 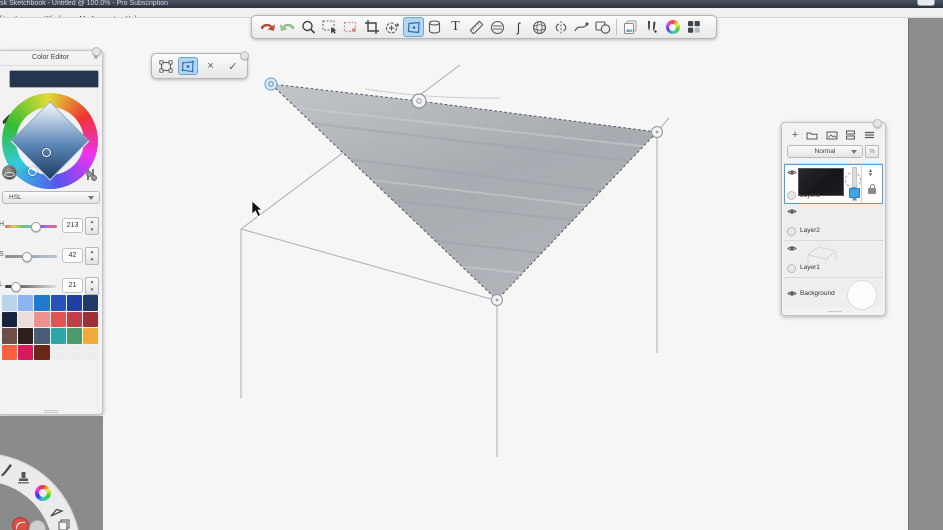 I want to click on menu-item-image: Image, so click(x=24, y=16).